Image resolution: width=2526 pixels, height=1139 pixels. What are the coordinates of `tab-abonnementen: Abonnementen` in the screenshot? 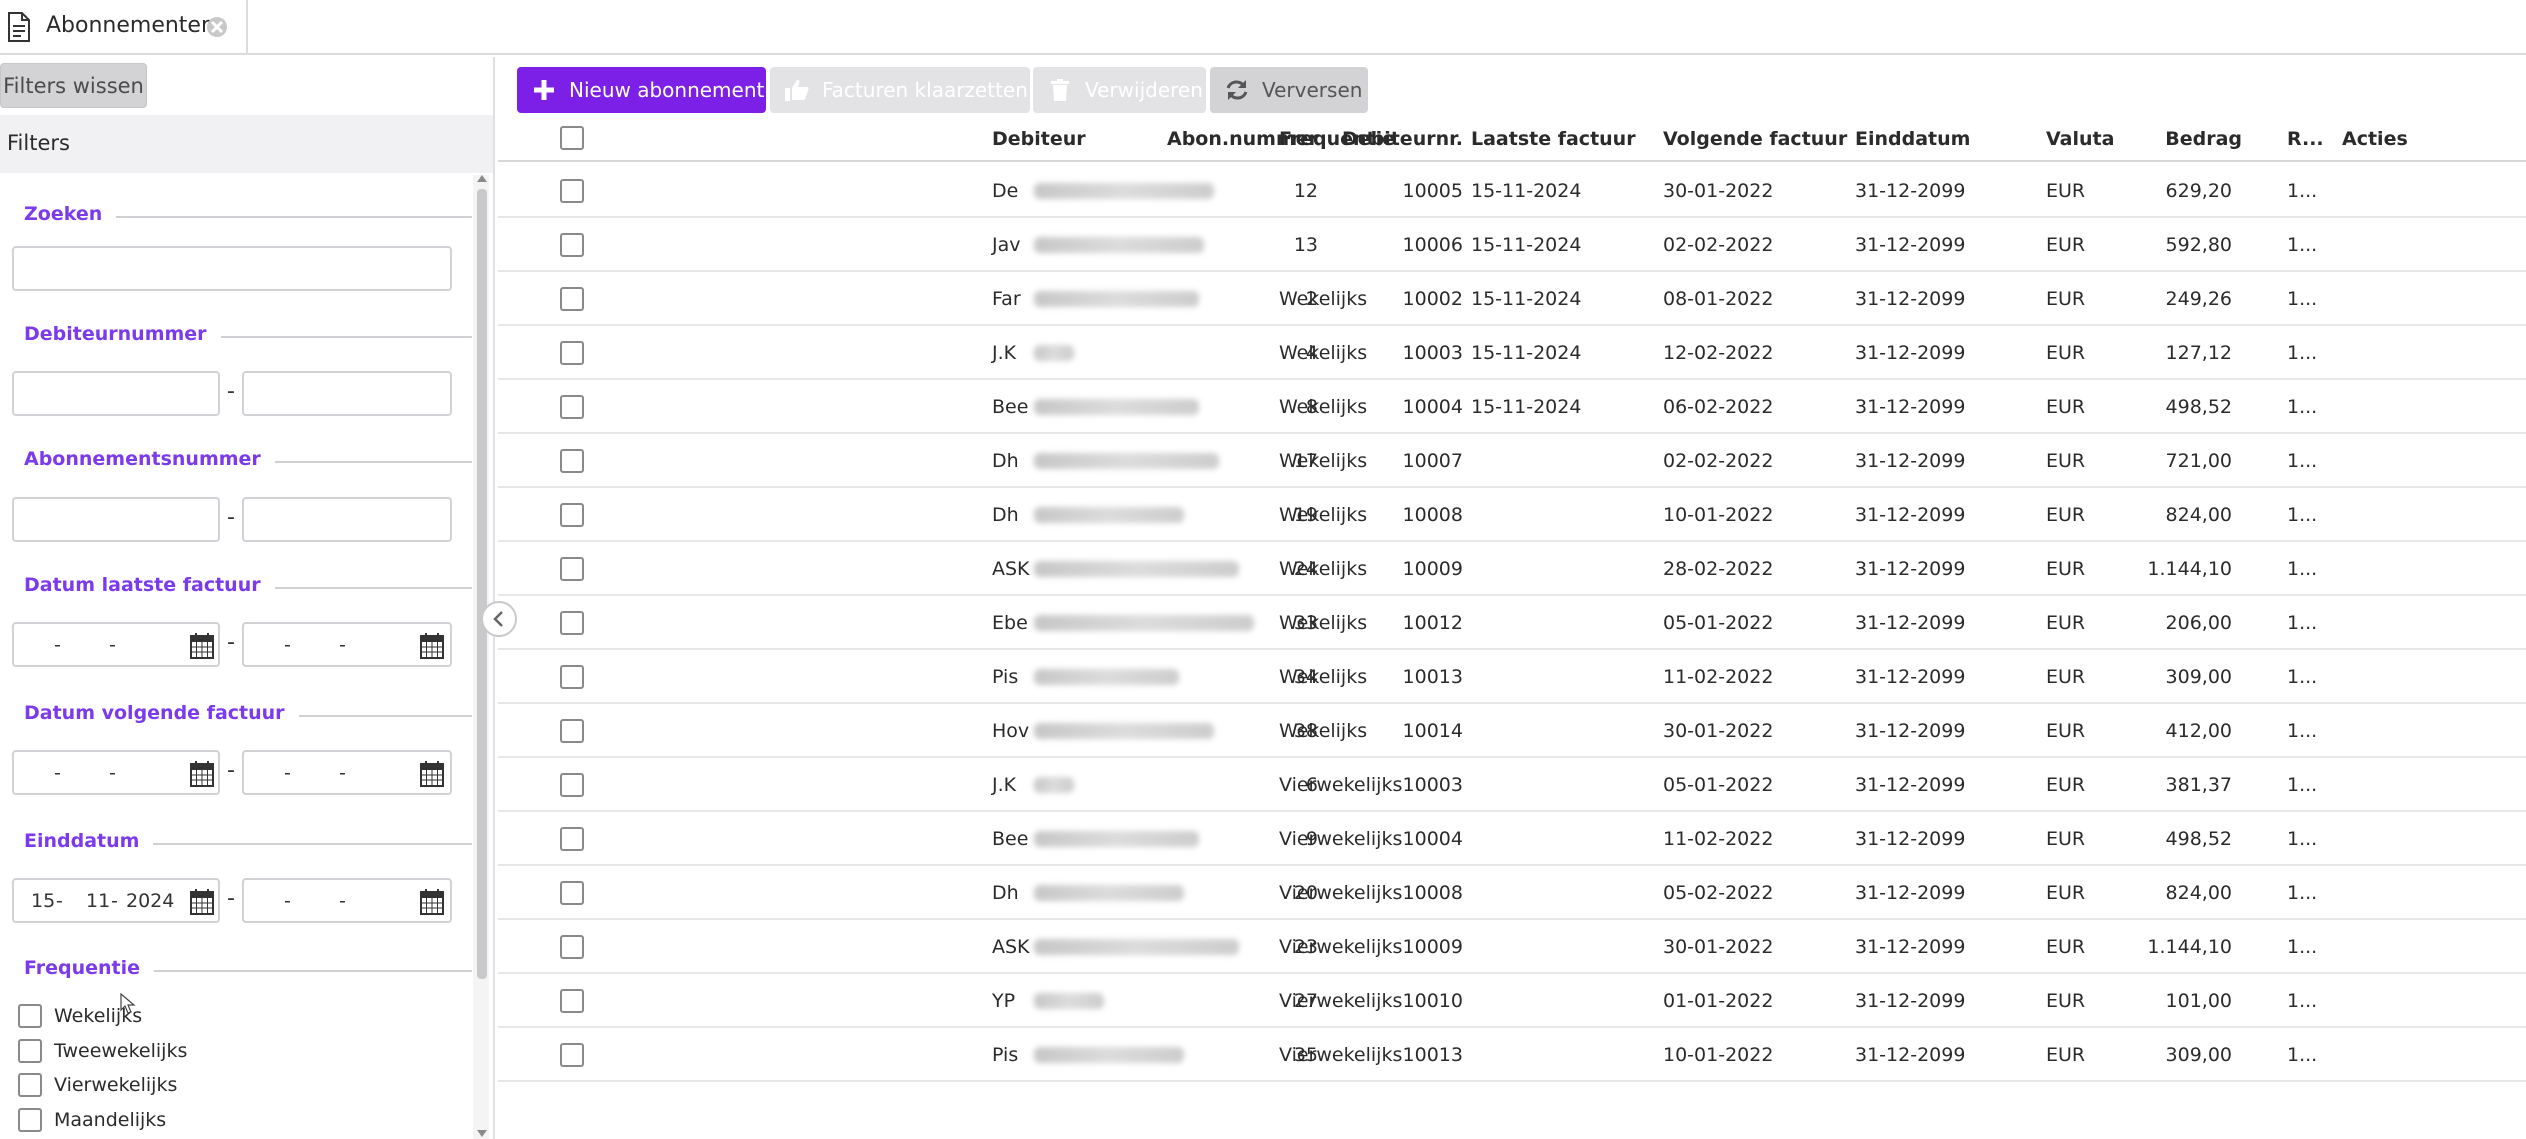 It's located at (124, 27).